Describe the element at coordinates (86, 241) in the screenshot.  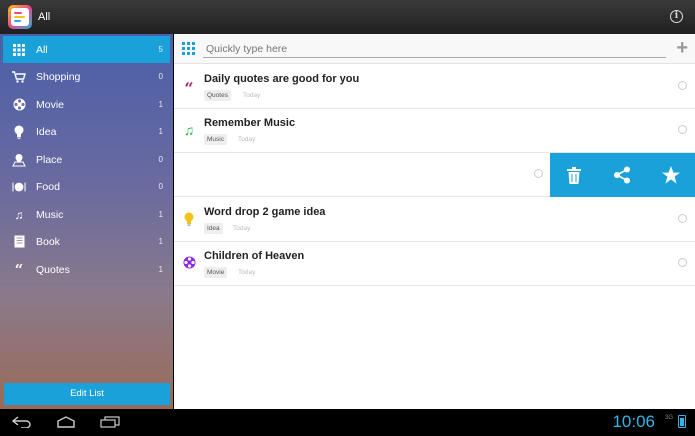
I see `sidebar-item-book: Book 1` at that location.